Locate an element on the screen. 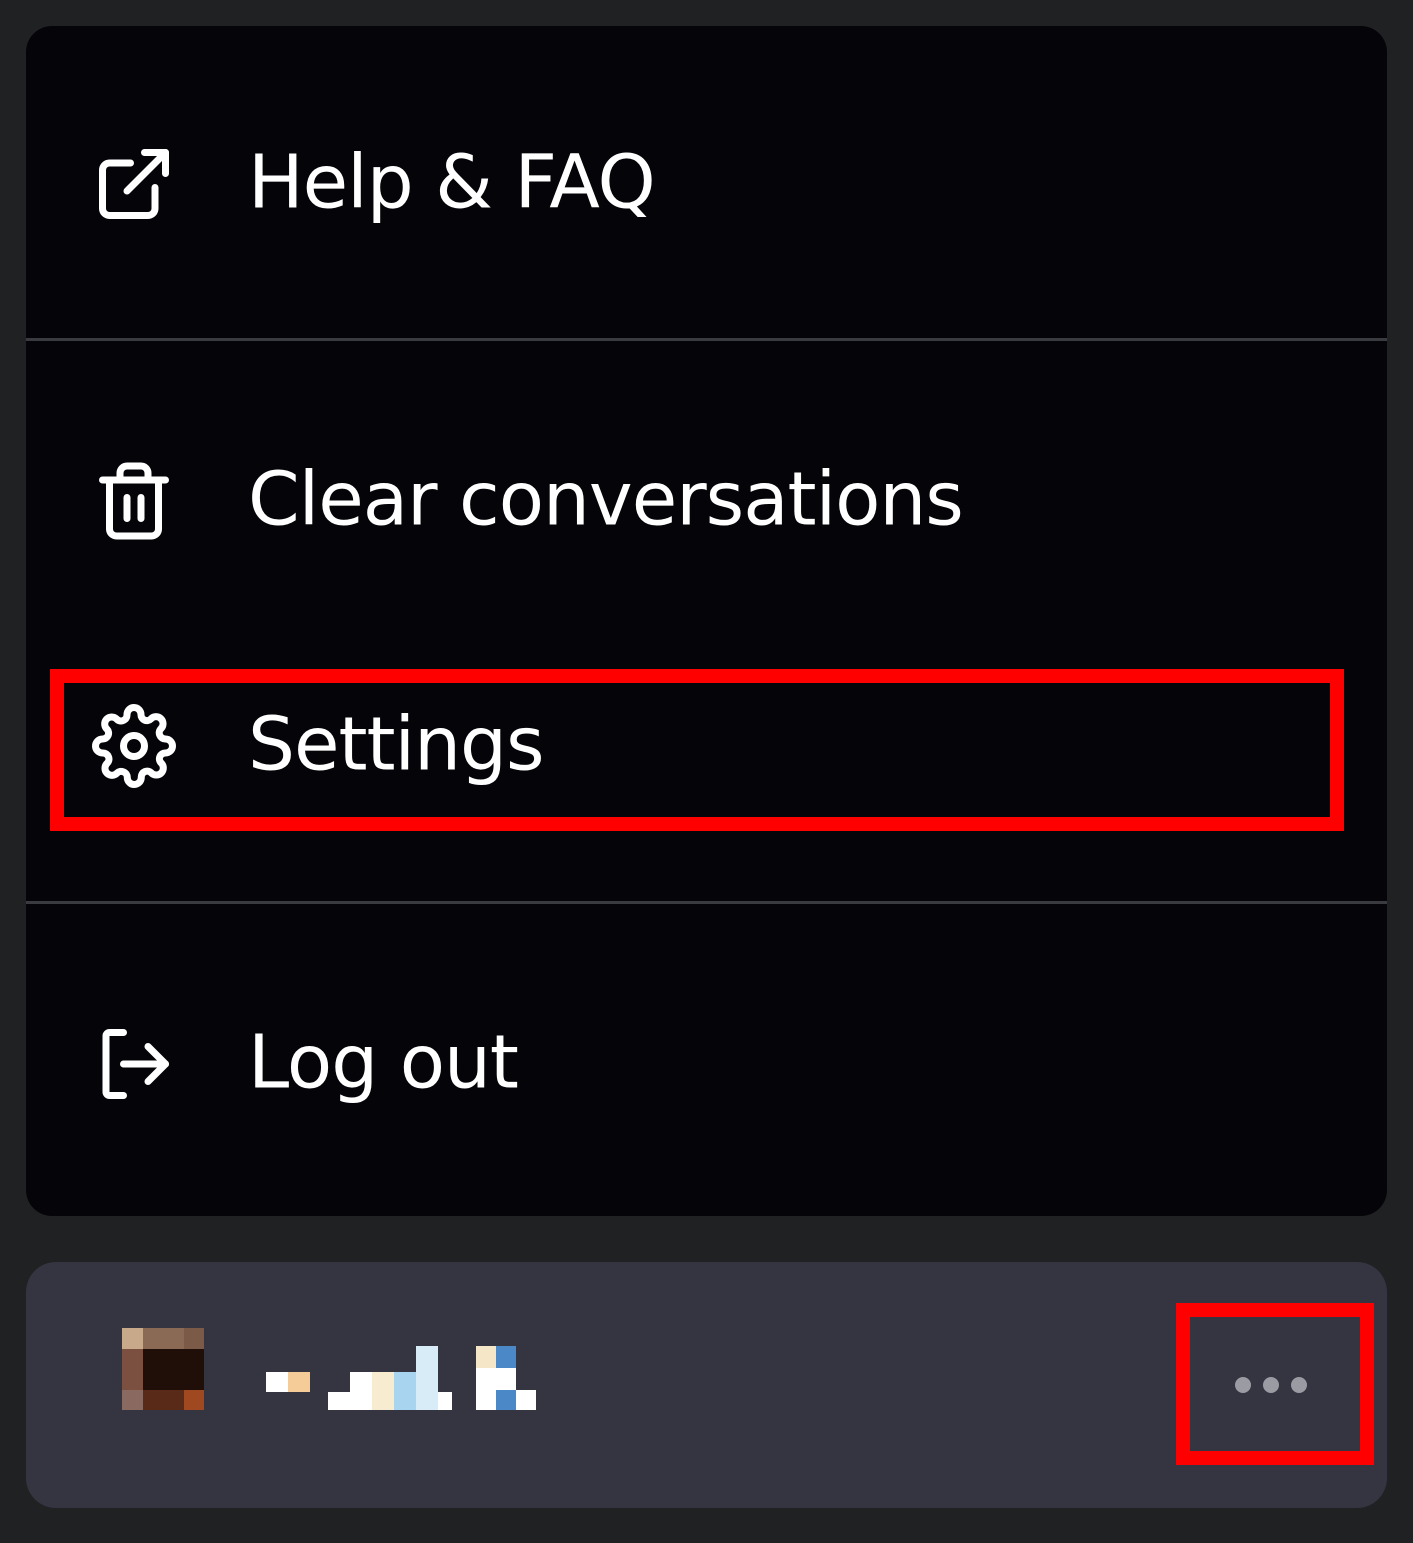  trash-icon is located at coordinates (134, 501).